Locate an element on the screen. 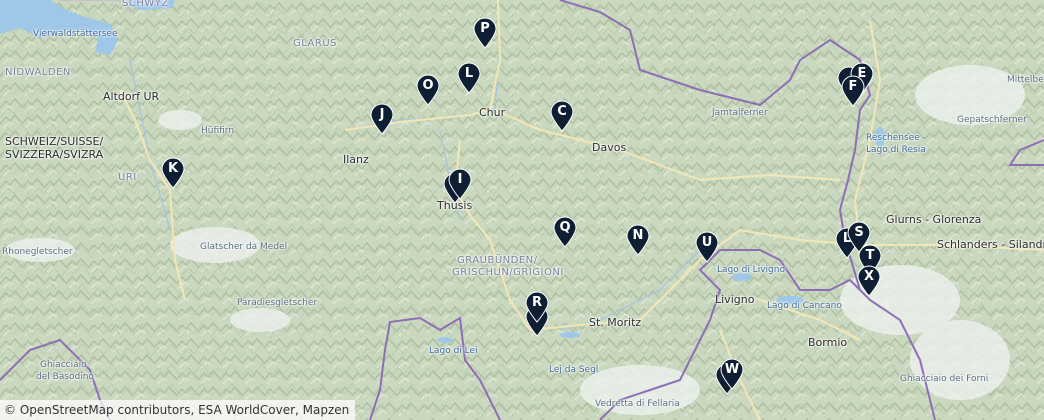 Image resolution: width=1044 pixels, height=420 pixels. label-lago-di-livigno: Lago di Livigno is located at coordinates (751, 270).